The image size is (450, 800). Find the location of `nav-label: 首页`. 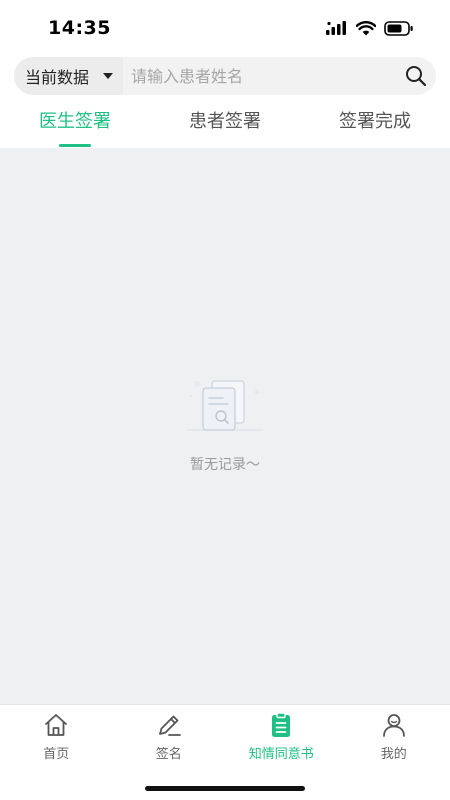

nav-label: 首页 is located at coordinates (56, 754).